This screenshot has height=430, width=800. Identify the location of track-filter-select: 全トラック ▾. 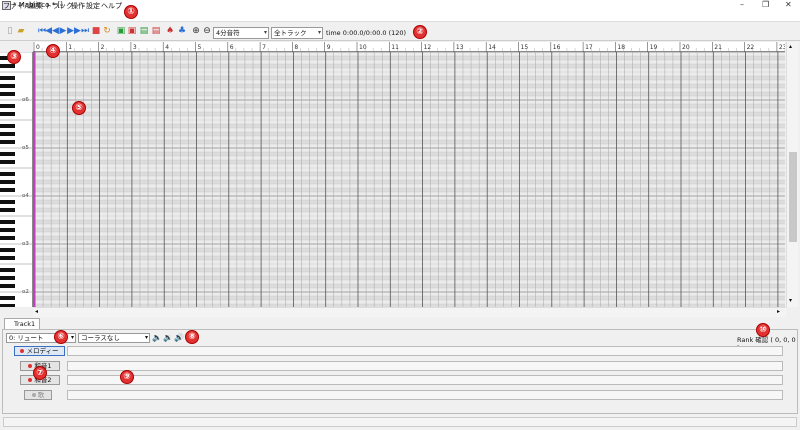
(297, 33).